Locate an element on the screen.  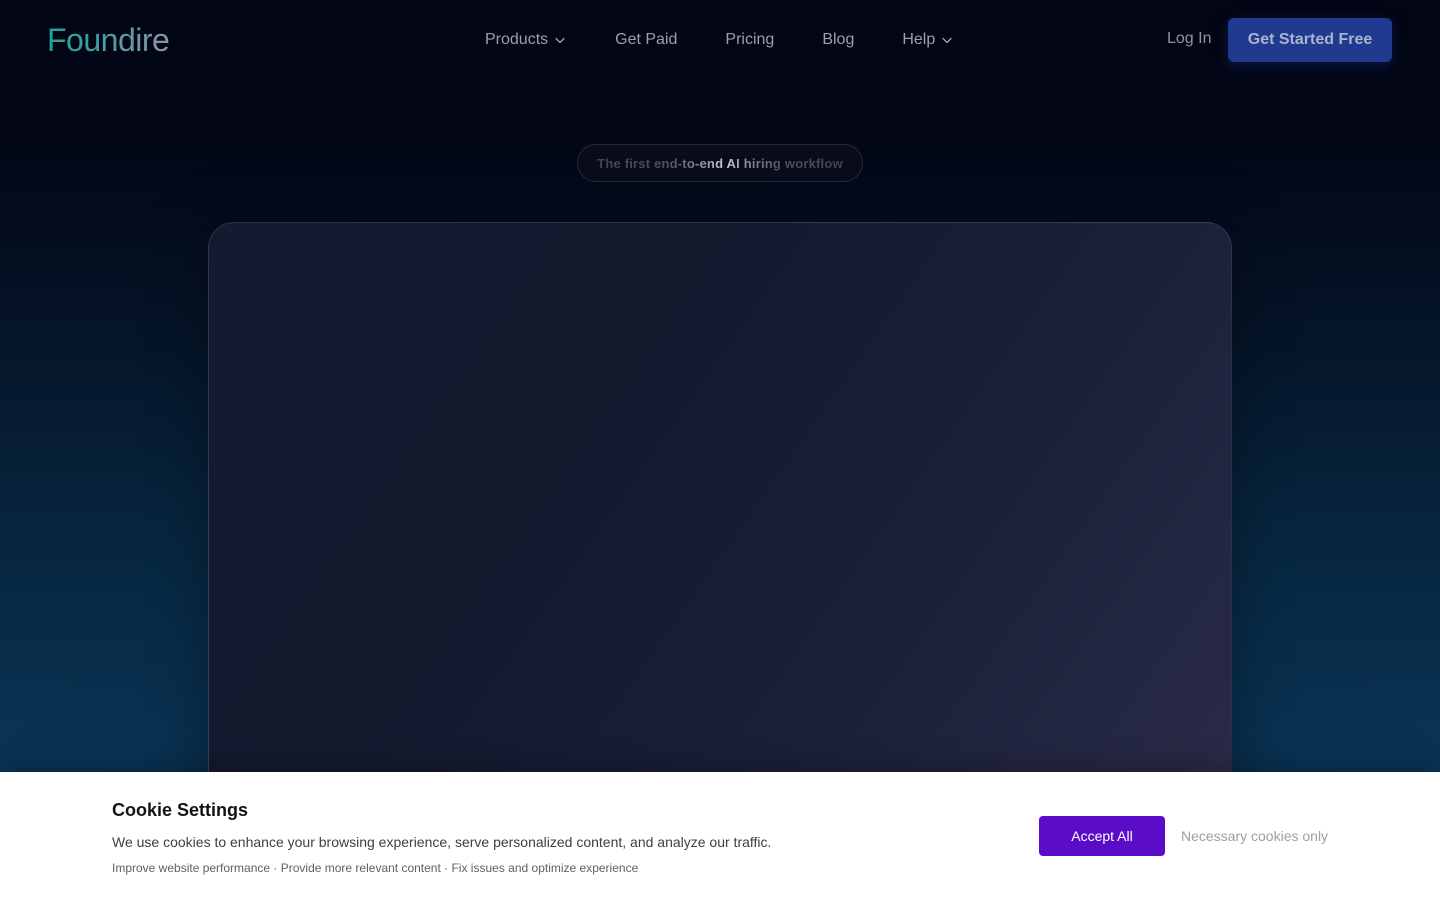
nav-item-get-paid: Get Paid is located at coordinates (646, 40).